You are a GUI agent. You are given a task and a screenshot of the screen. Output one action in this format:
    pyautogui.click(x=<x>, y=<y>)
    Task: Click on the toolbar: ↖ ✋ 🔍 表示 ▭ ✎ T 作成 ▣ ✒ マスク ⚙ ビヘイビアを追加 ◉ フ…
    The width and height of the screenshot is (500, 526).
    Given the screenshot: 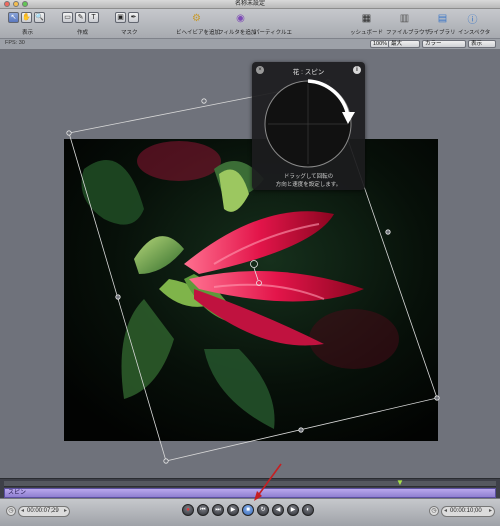 What is the action you would take?
    pyautogui.click(x=250, y=24)
    